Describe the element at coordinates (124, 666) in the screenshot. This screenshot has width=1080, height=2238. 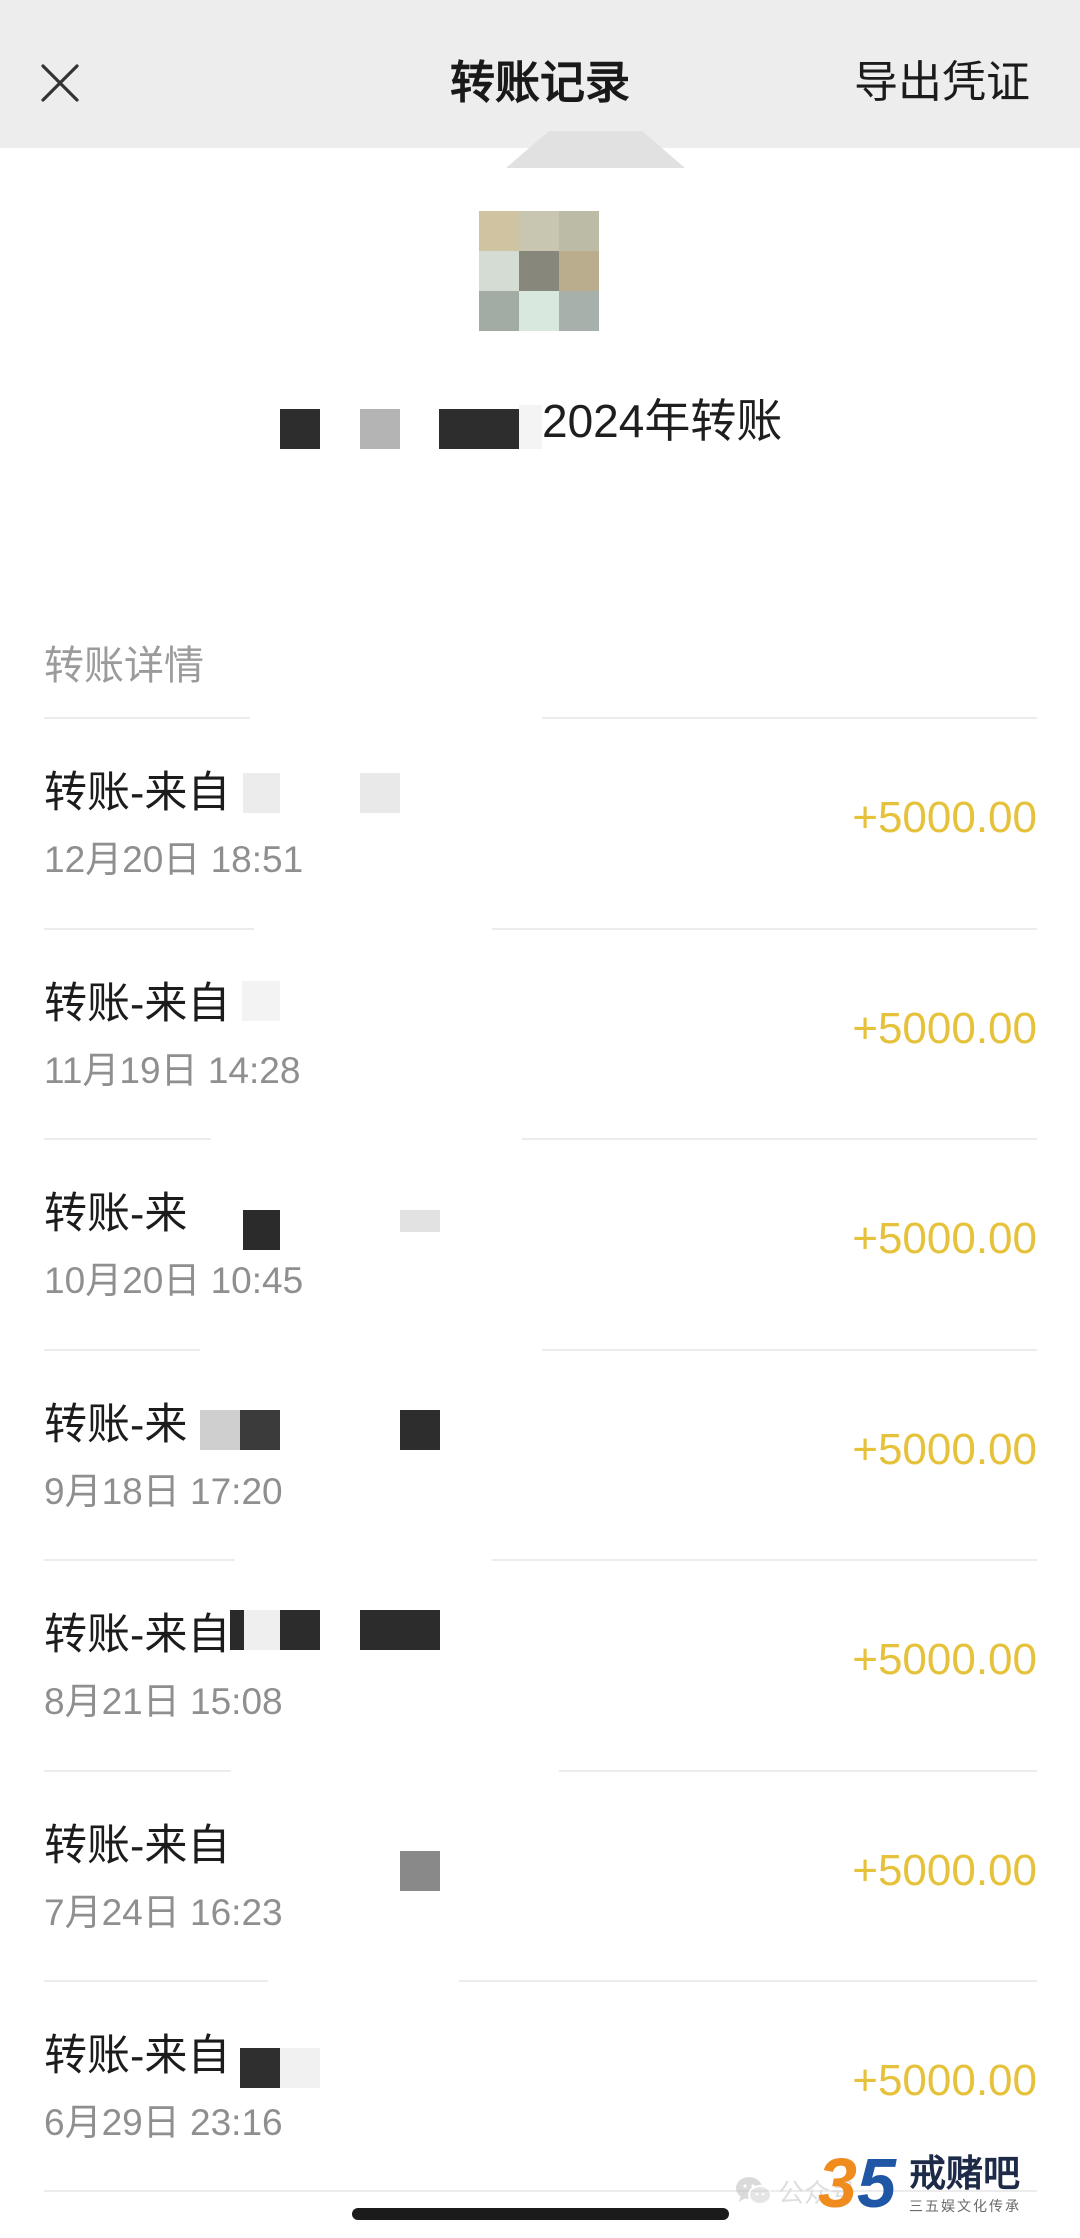
I see `section-label: 转账详情` at that location.